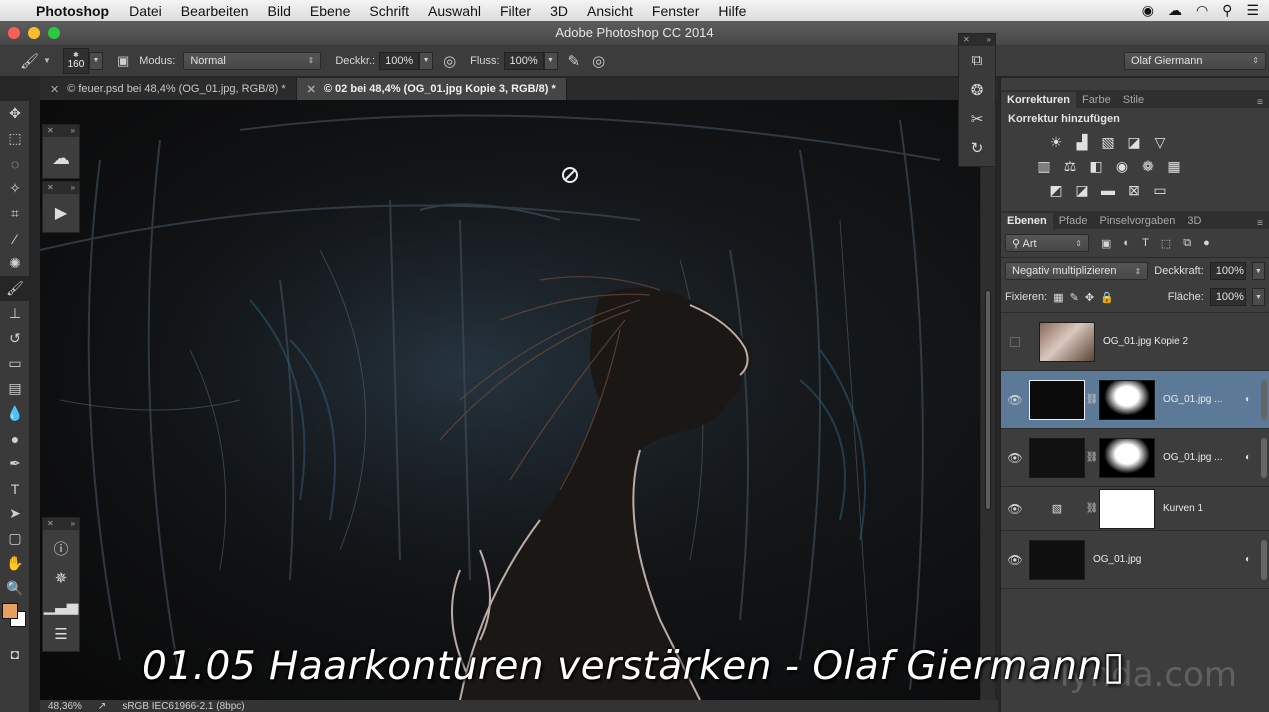 Image resolution: width=1269 pixels, height=712 pixels. I want to click on close-window-button, so click(14, 33).